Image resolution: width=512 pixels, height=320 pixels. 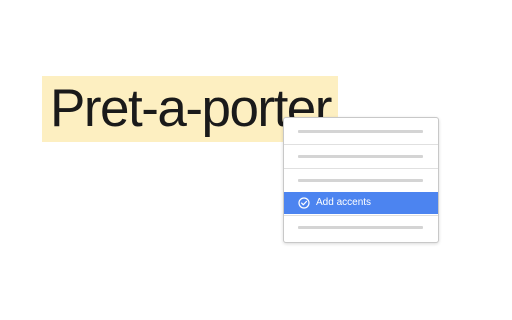 I want to click on check-circle-icon, so click(x=304, y=203).